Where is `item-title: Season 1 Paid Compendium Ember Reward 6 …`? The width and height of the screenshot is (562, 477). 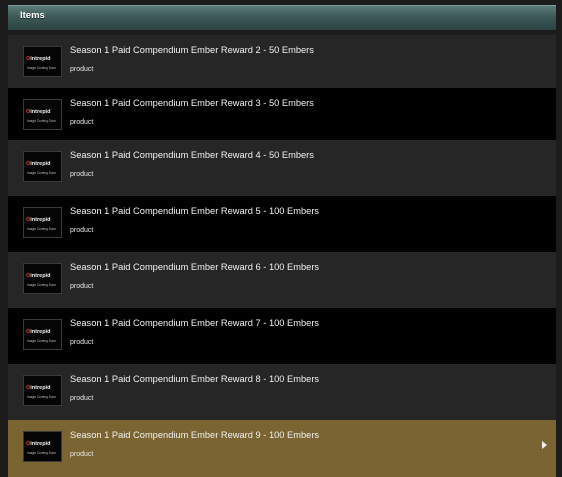 item-title: Season 1 Paid Compendium Ember Reward 6 … is located at coordinates (195, 267).